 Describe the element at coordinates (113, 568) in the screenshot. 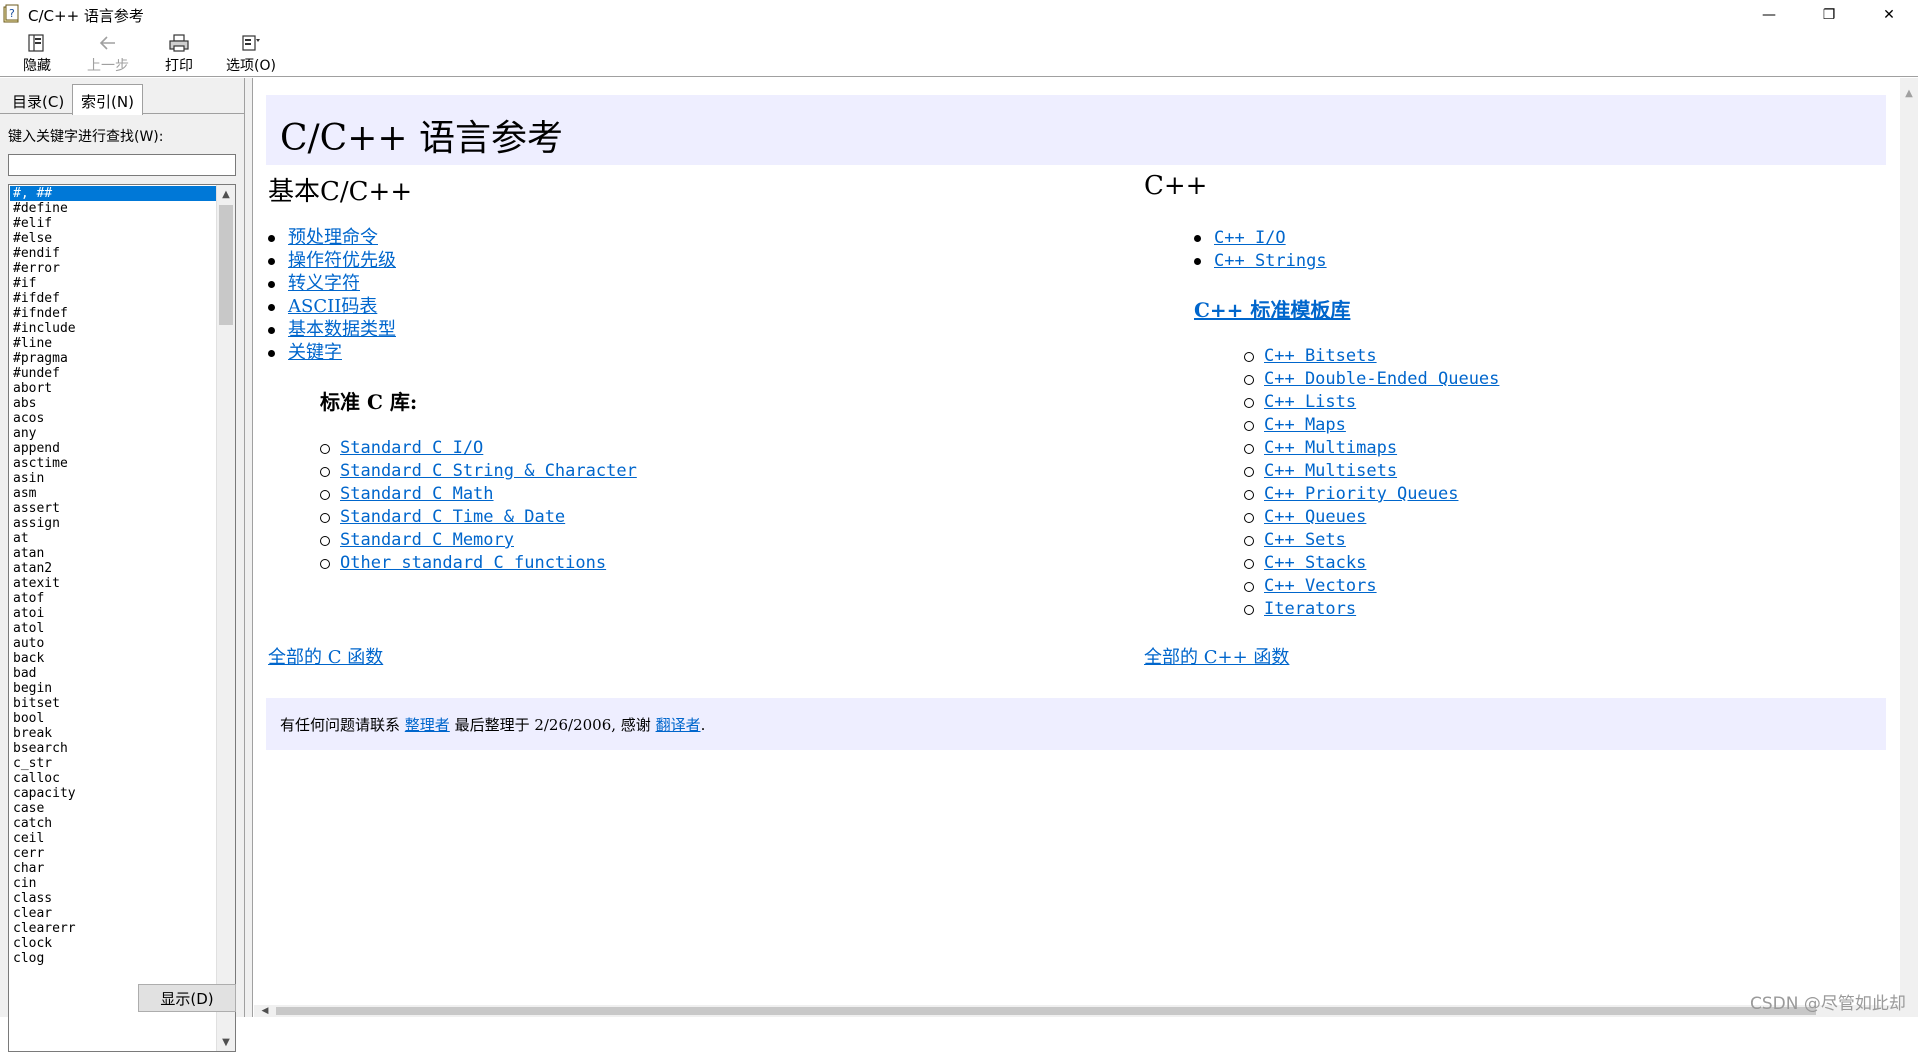

I see `keyword-item: atan2` at that location.